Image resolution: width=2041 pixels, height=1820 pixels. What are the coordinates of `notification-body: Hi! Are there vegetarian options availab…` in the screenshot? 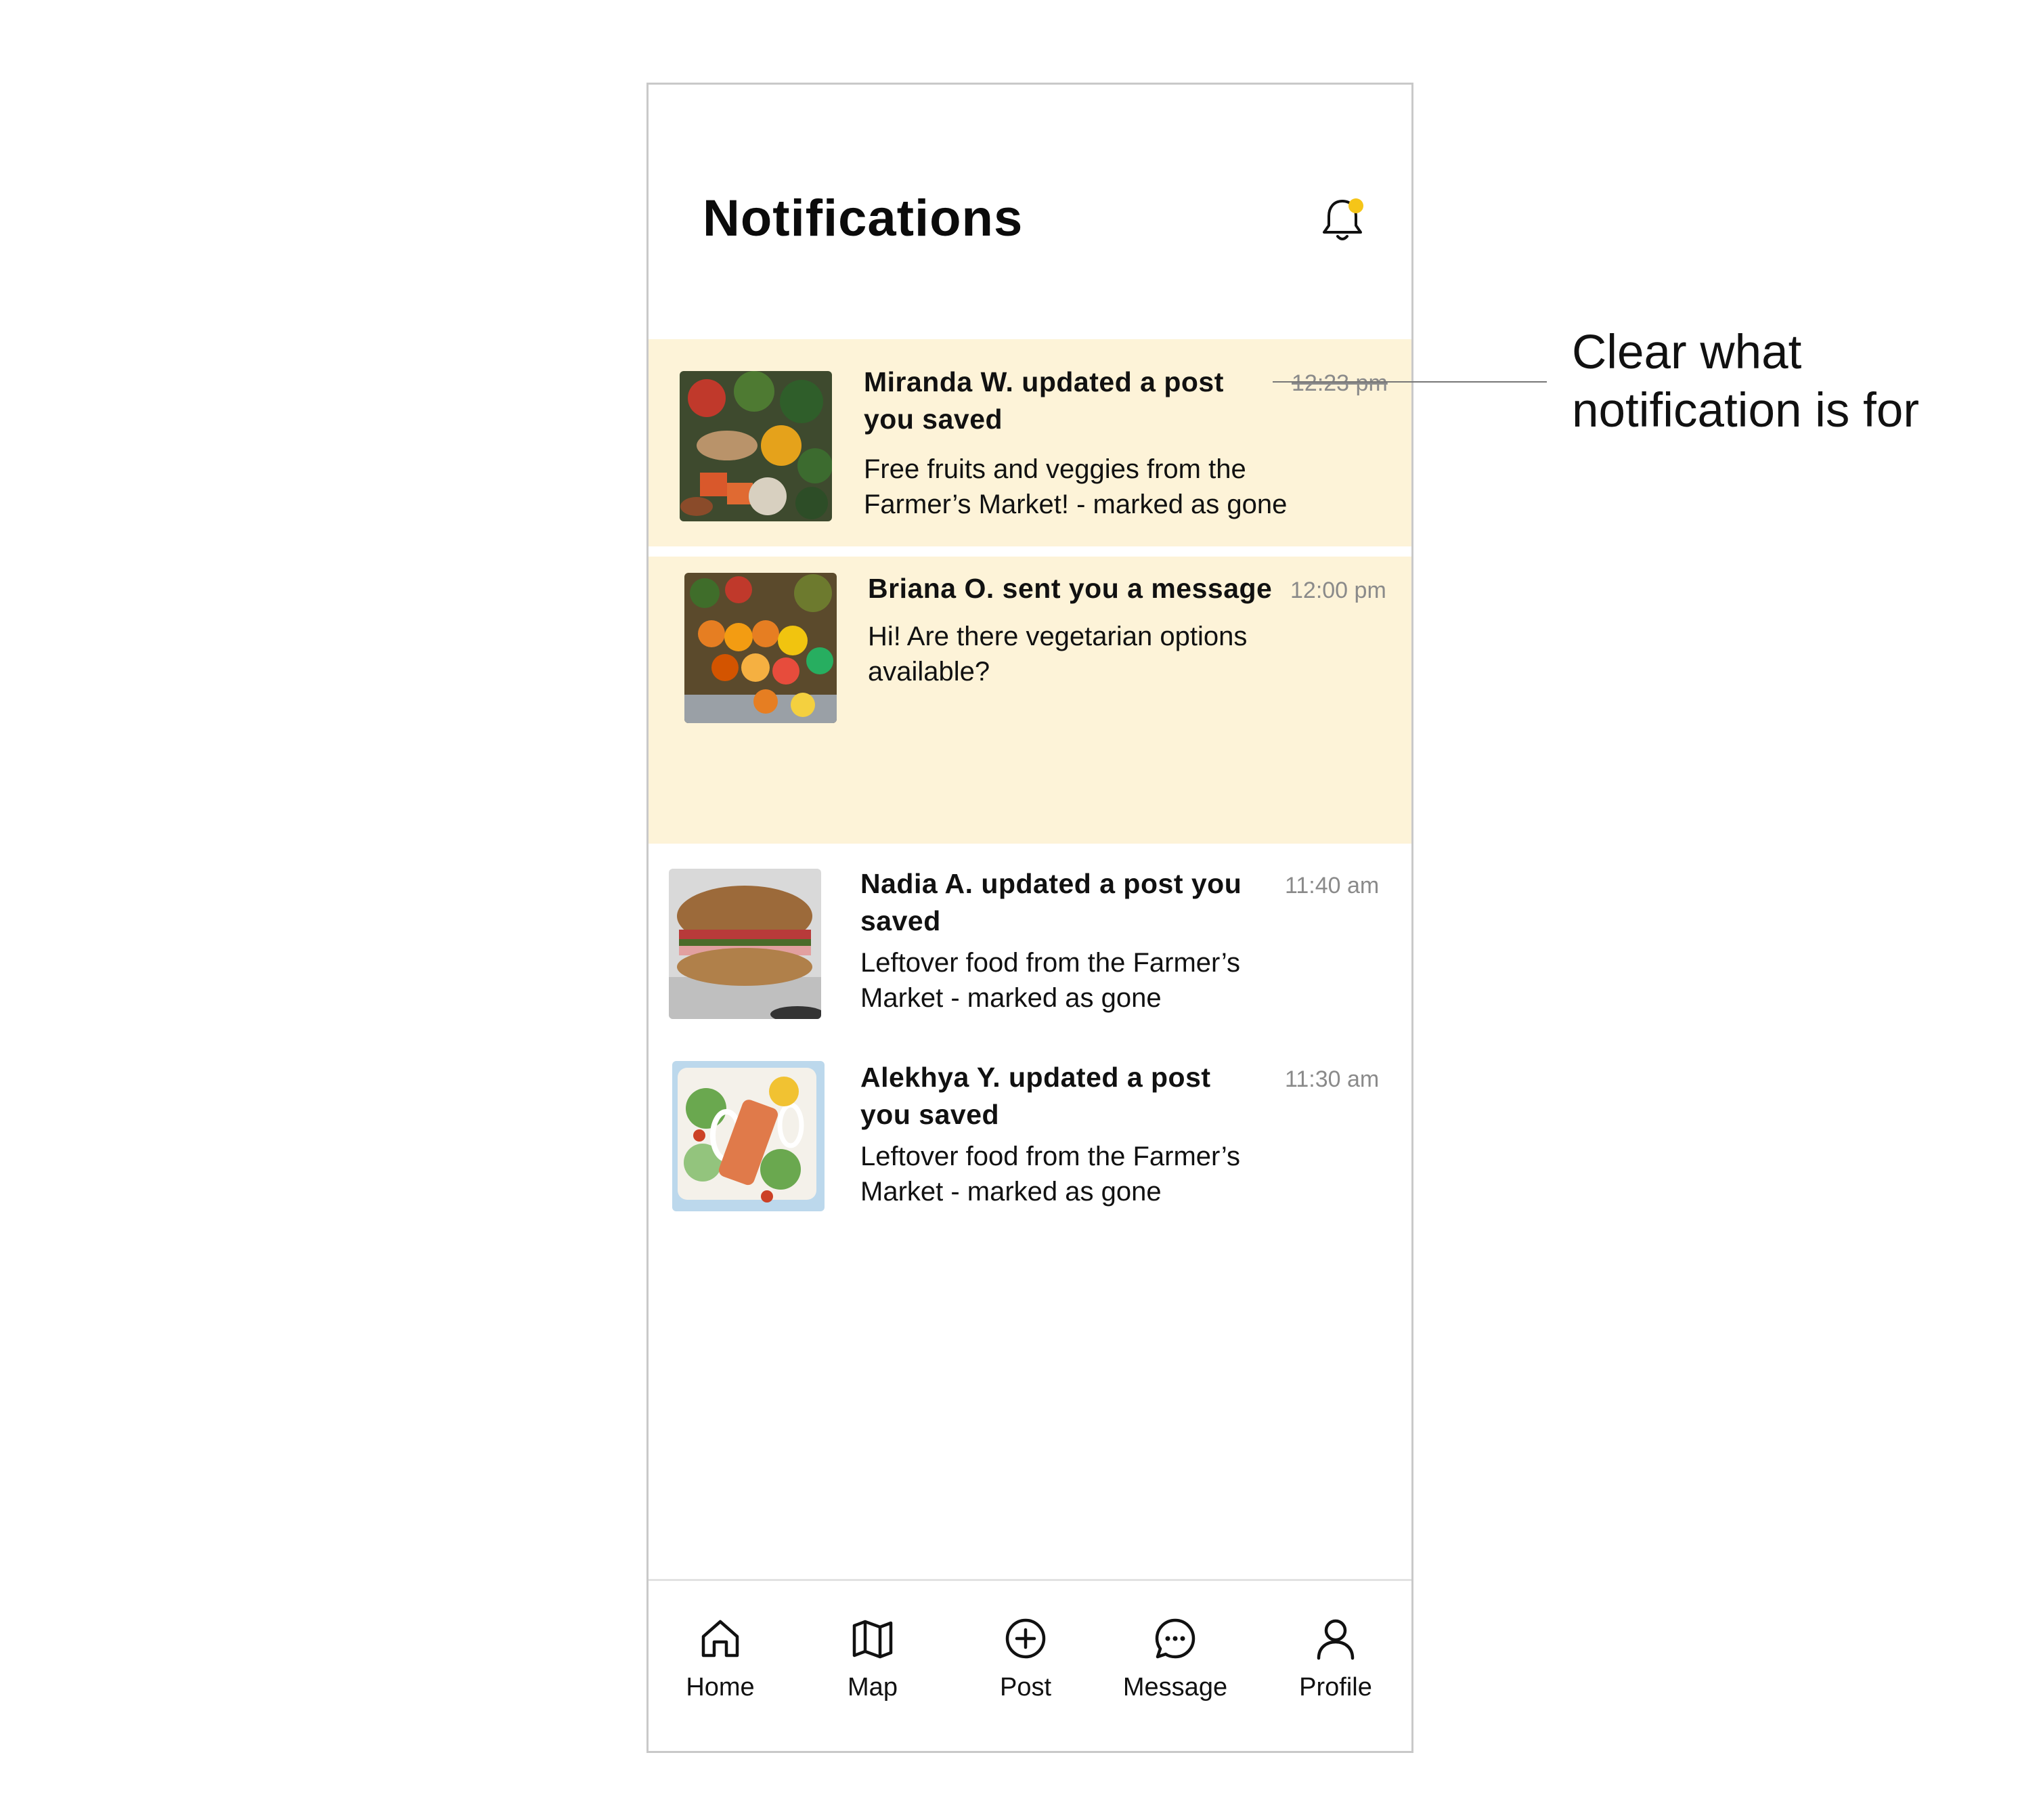 It's located at (1058, 655).